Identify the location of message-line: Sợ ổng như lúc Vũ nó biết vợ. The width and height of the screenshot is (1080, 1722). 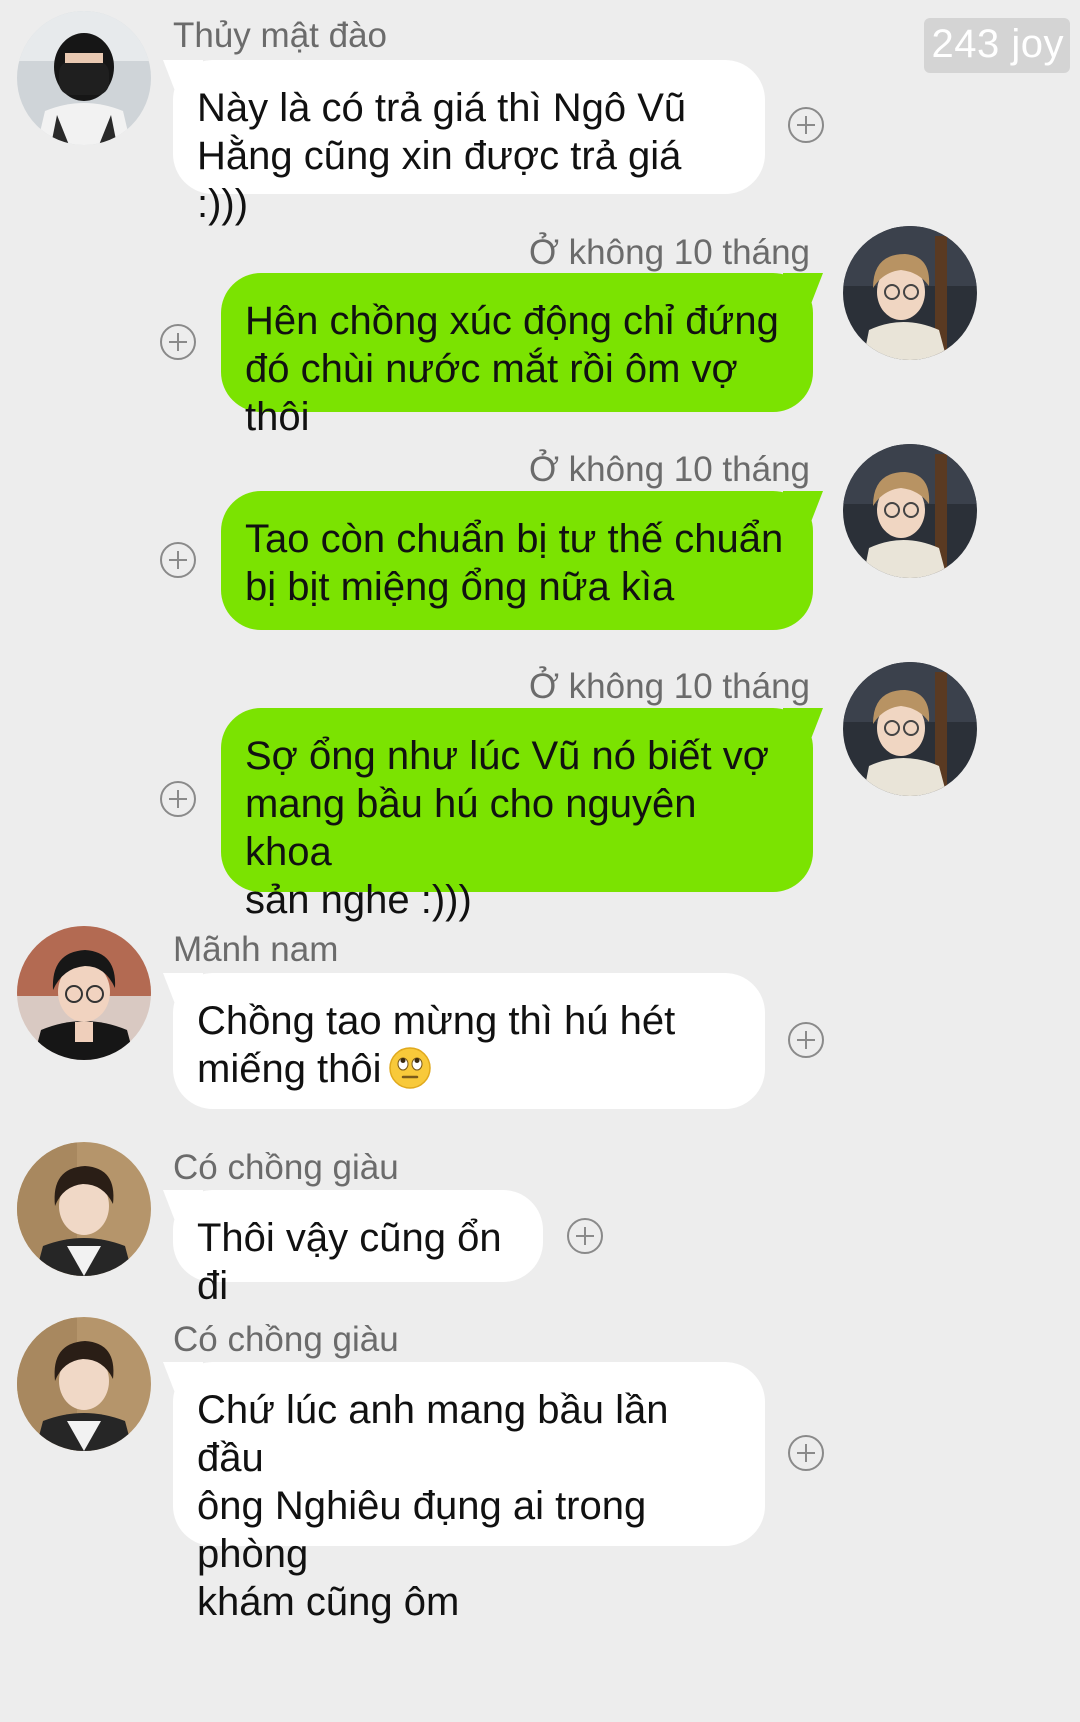
(507, 756).